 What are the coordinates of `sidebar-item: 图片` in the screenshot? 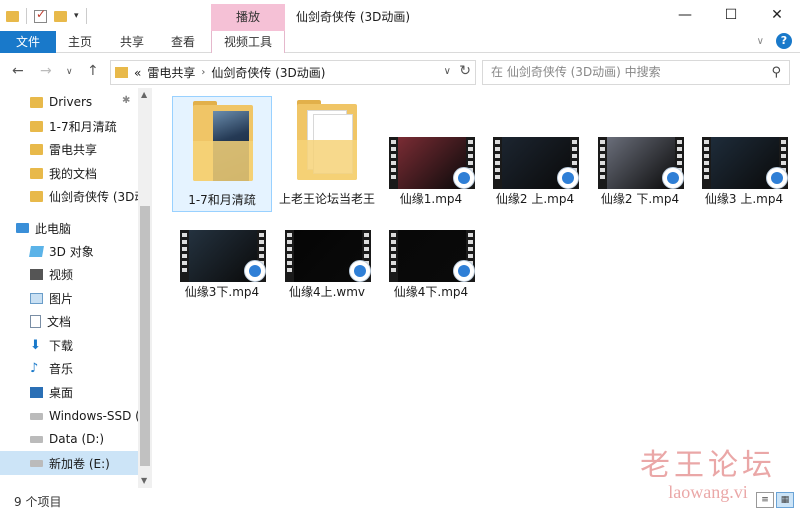 It's located at (69, 298).